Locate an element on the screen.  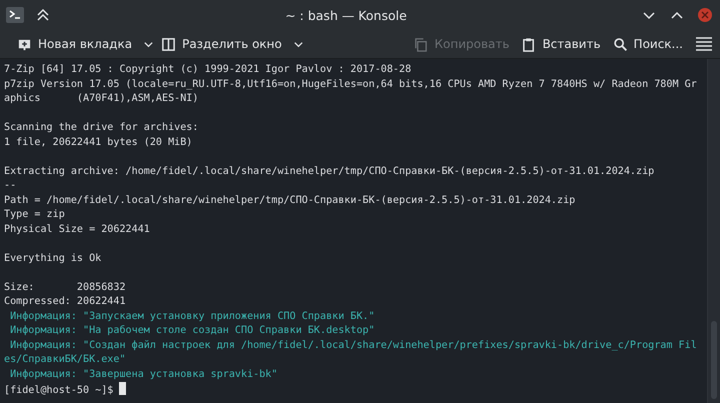
window-title: ~ : bash — Konsole is located at coordinates (346, 15).